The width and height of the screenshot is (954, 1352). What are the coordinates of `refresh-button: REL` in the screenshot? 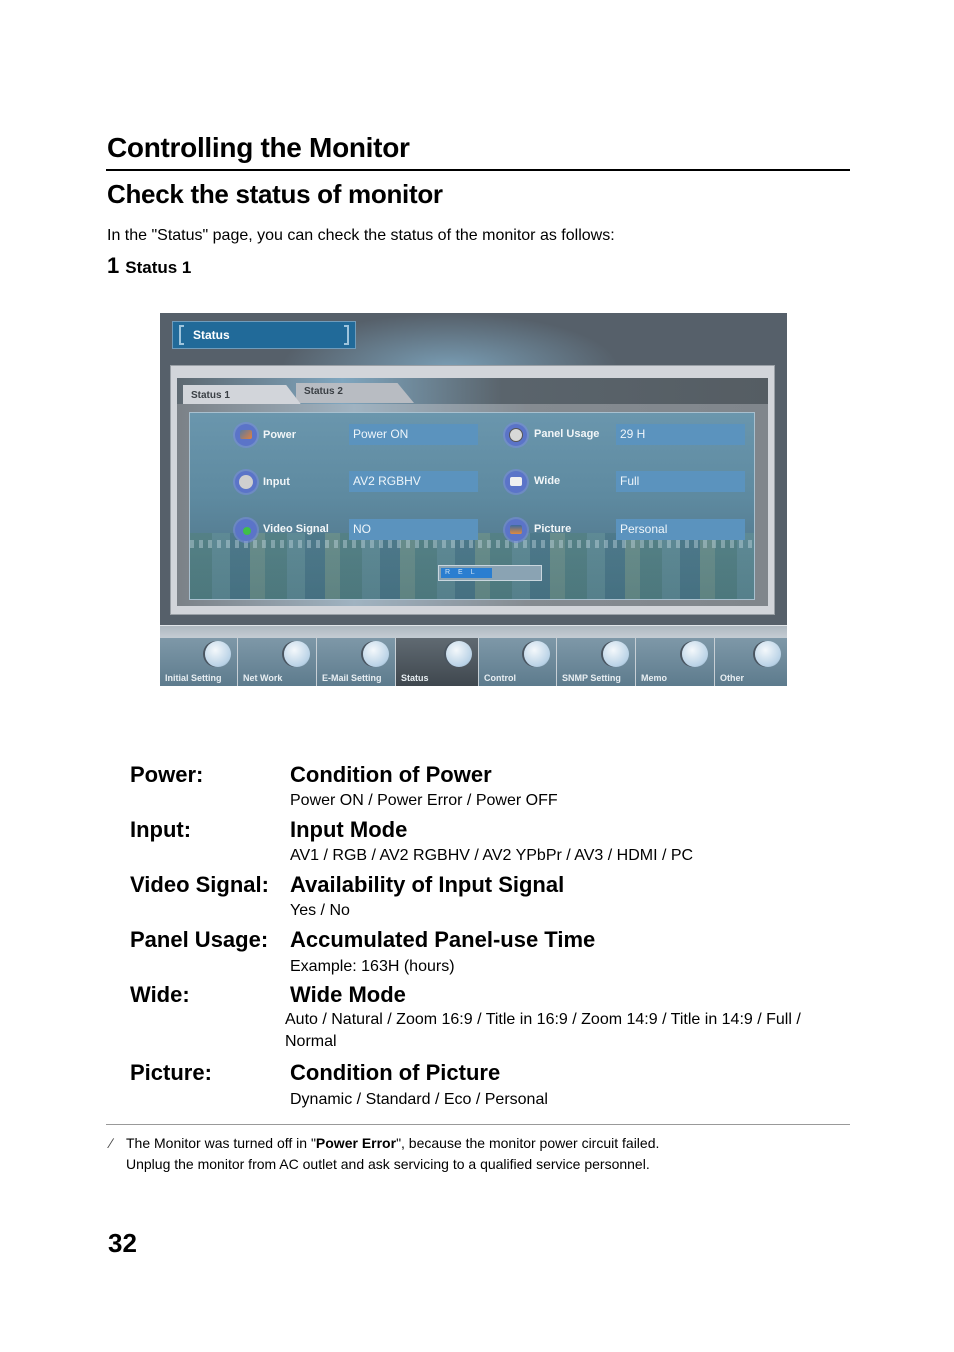 It's located at (490, 573).